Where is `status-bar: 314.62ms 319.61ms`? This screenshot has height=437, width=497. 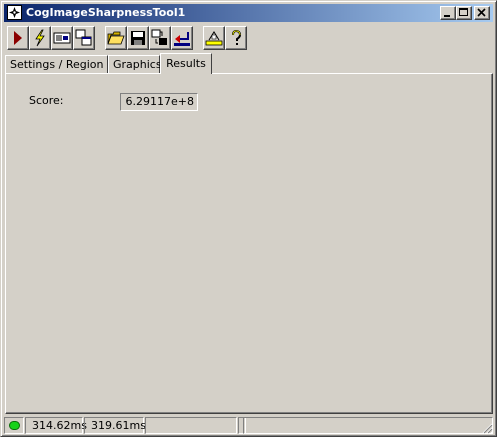
status-bar: 314.62ms 319.61ms is located at coordinates (248, 425).